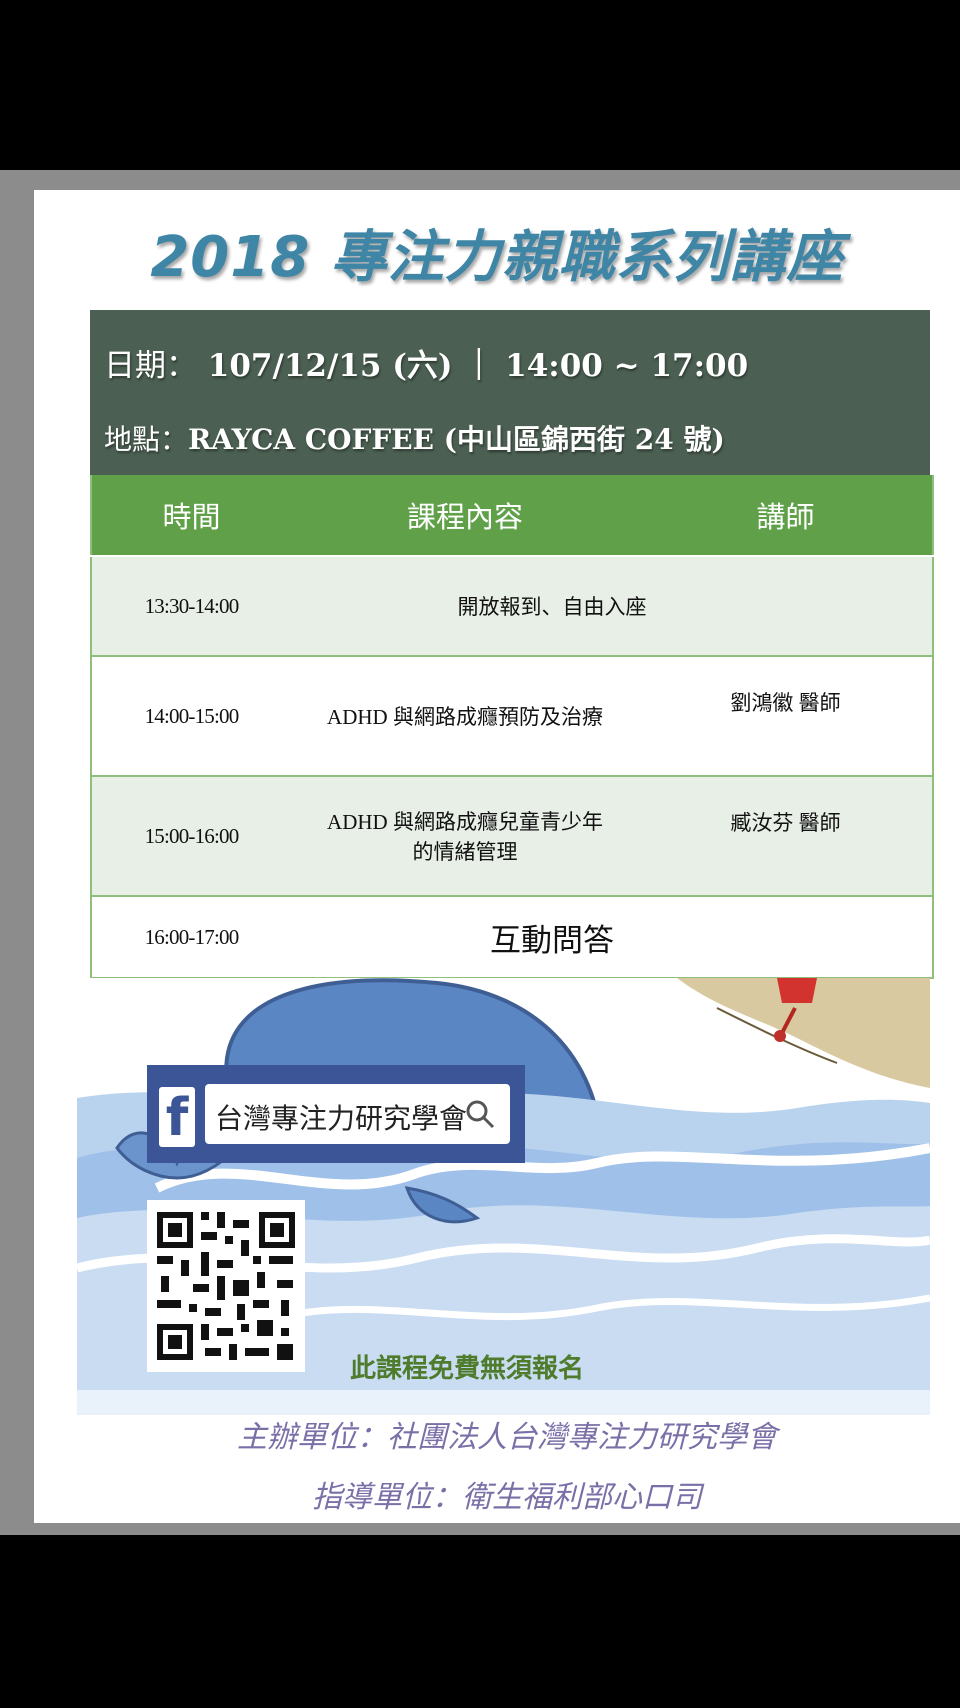 The image size is (960, 1708). I want to click on row-time: 16:00-17:00, so click(191, 936).